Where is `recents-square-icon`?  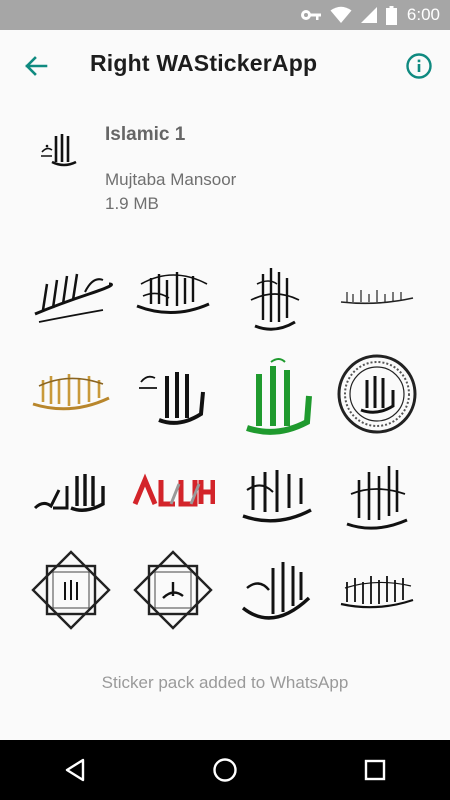 recents-square-icon is located at coordinates (375, 770).